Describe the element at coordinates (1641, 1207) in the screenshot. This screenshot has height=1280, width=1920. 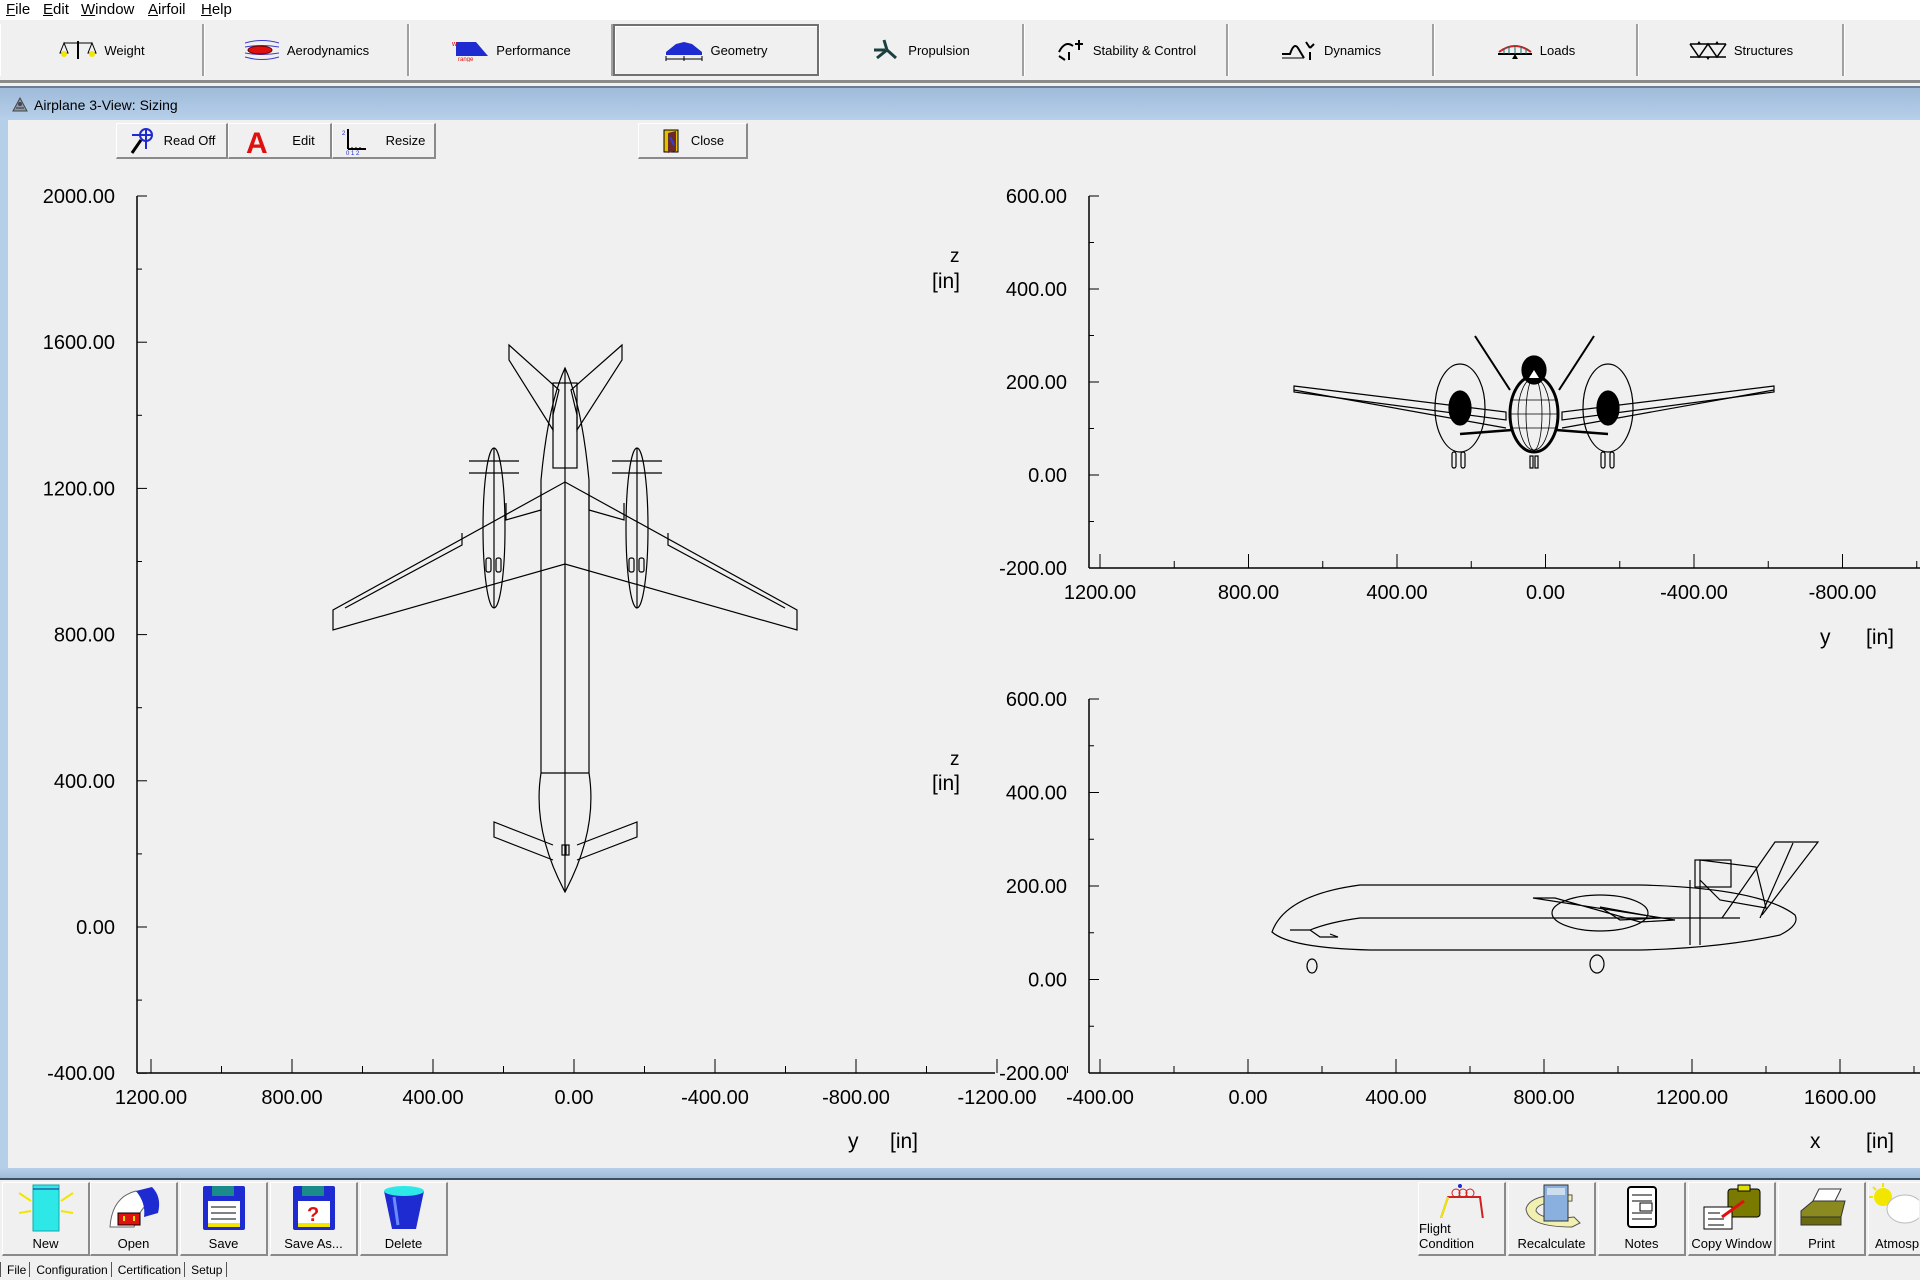
I see `notepad-icon` at that location.